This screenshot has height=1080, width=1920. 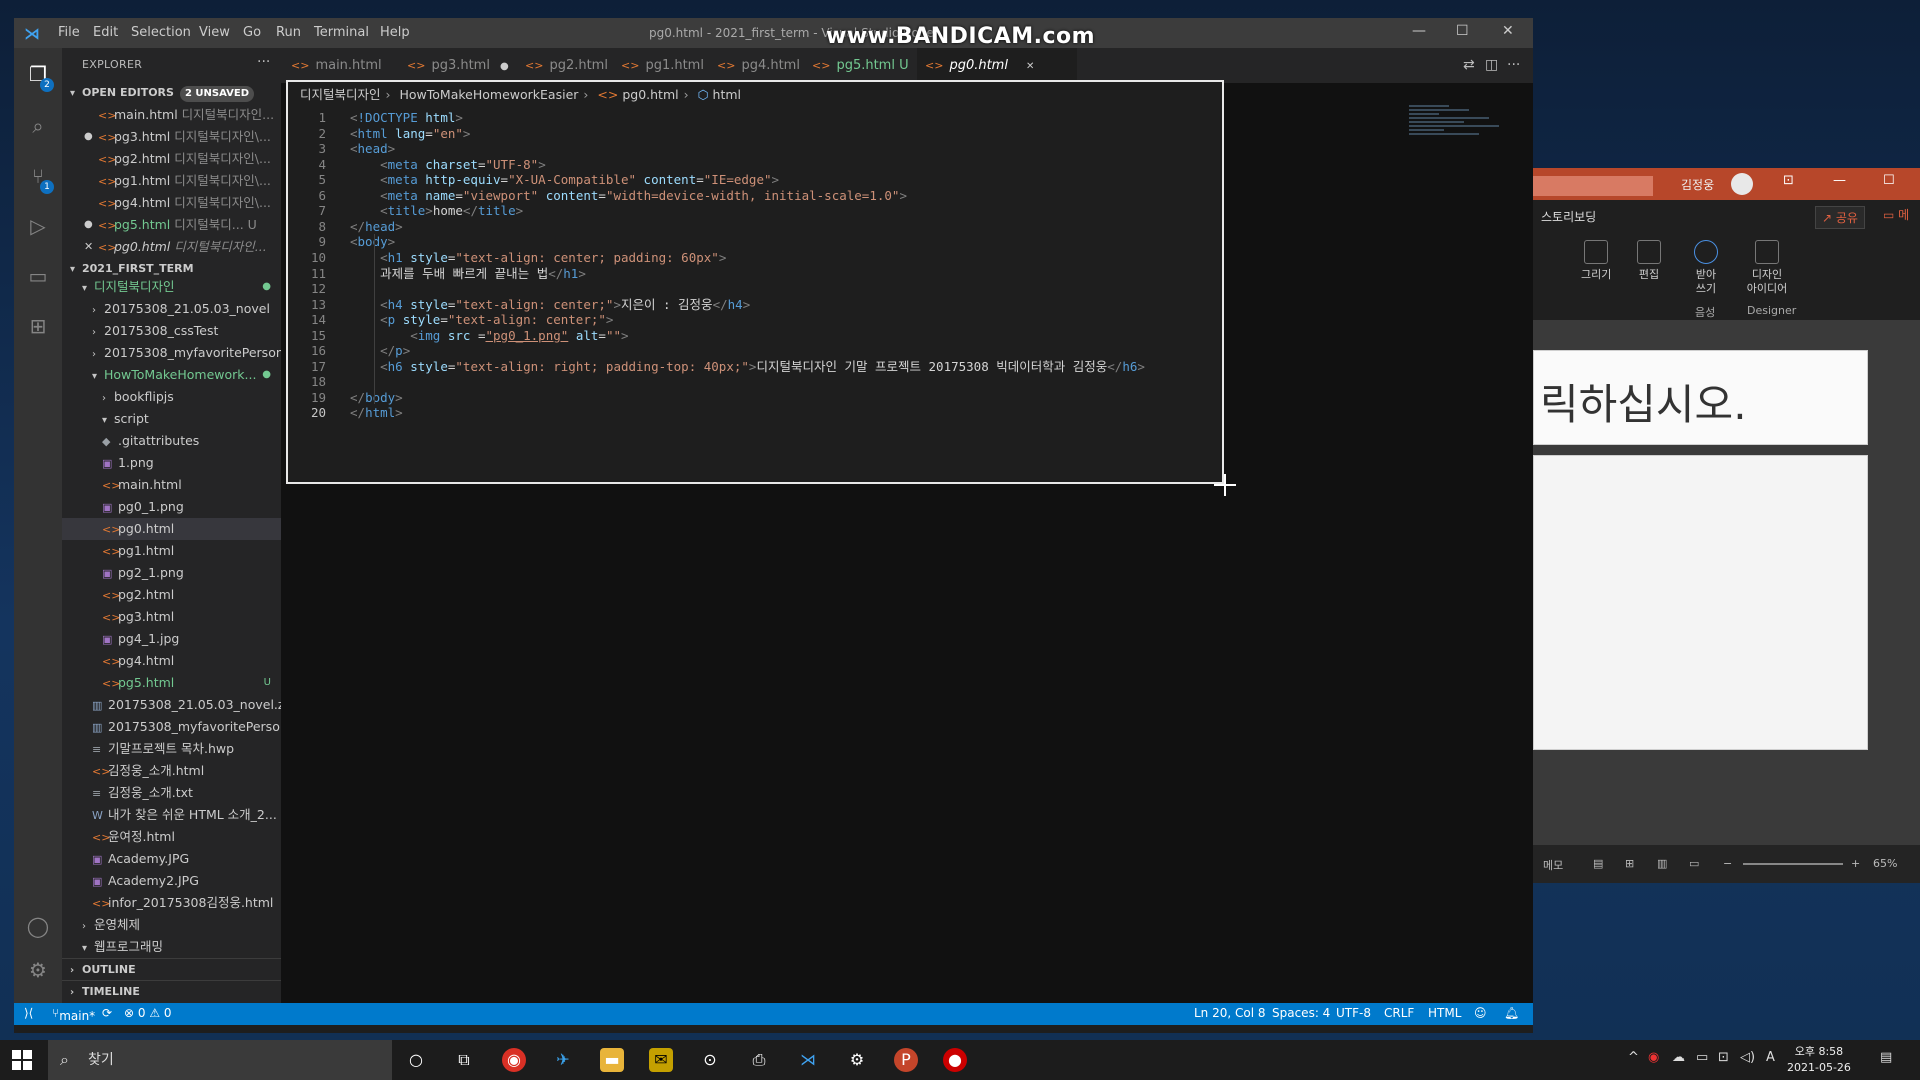 What do you see at coordinates (1723, 1057) in the screenshot?
I see `network-icon: ⊡` at bounding box center [1723, 1057].